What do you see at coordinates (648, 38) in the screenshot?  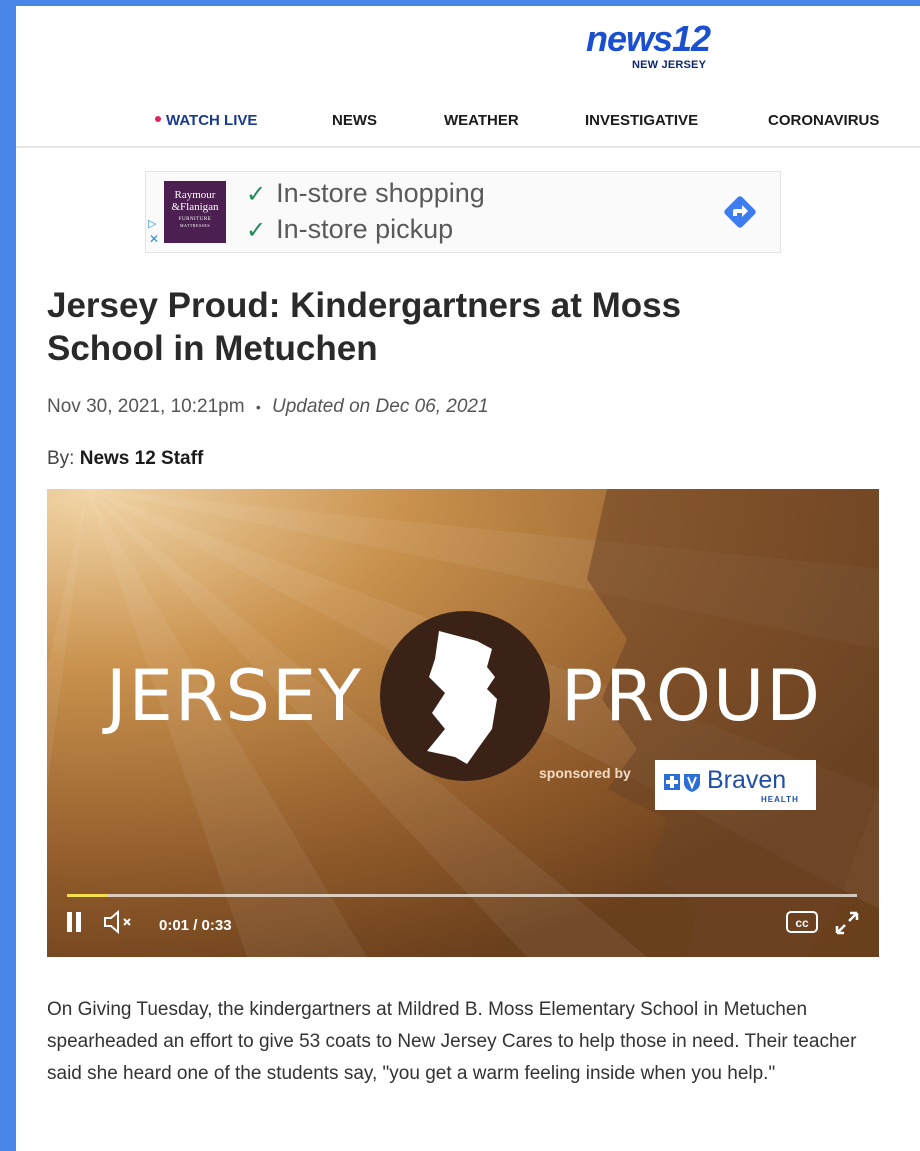 I see `logo-main-text: news12` at bounding box center [648, 38].